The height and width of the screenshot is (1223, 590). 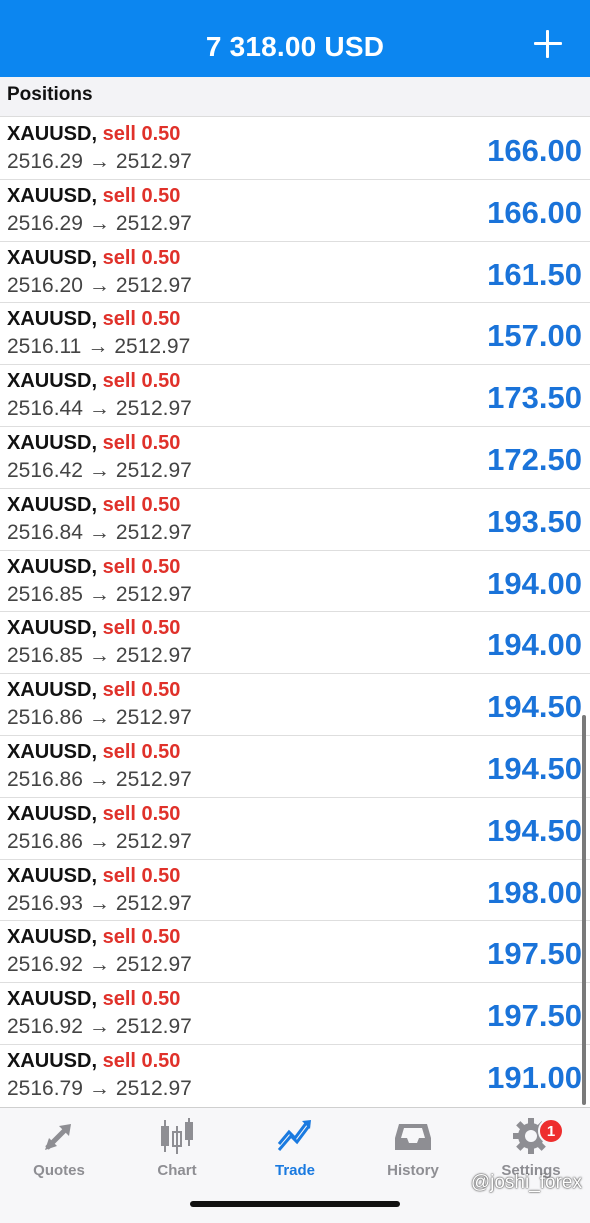 What do you see at coordinates (99, 533) in the screenshot?
I see `position-prices: 2516.84 → 2512.97` at bounding box center [99, 533].